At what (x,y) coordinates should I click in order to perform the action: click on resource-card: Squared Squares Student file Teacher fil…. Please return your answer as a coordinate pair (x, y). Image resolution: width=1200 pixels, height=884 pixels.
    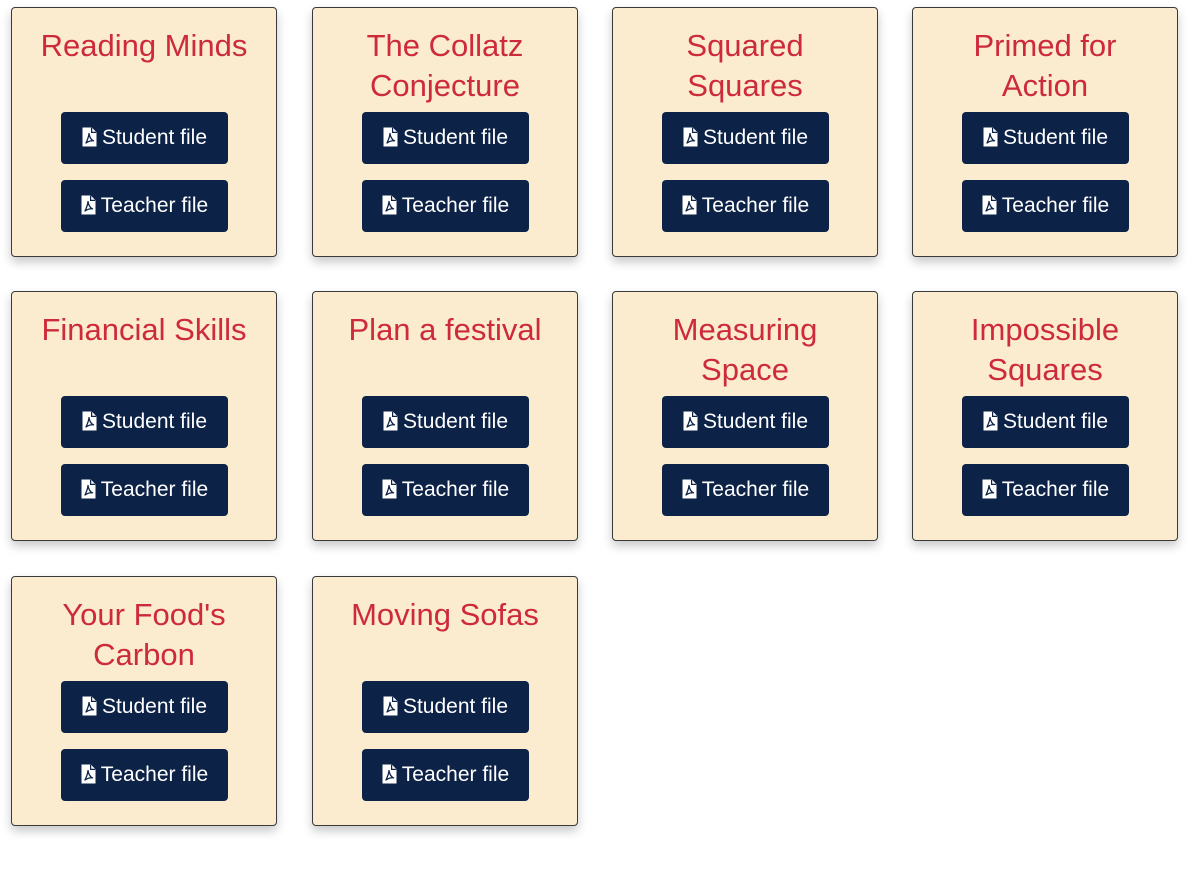
    Looking at the image, I should click on (745, 132).